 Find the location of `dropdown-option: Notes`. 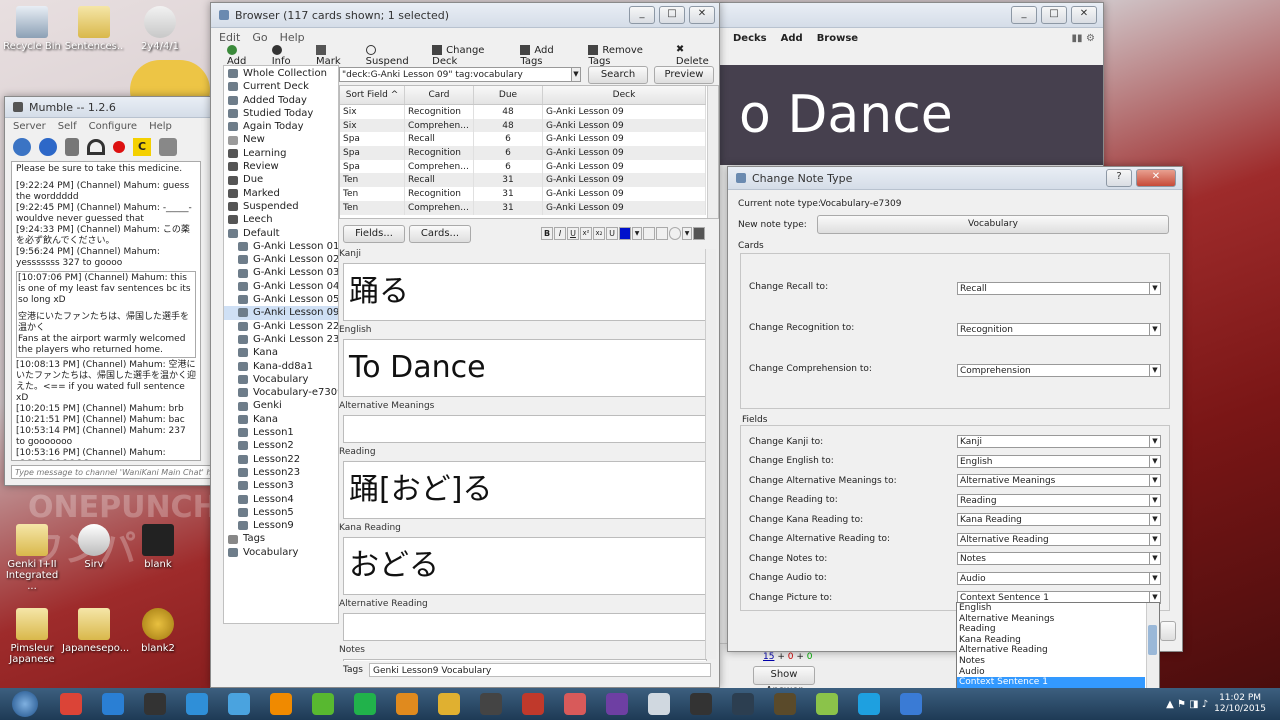

dropdown-option: Notes is located at coordinates (1051, 661).